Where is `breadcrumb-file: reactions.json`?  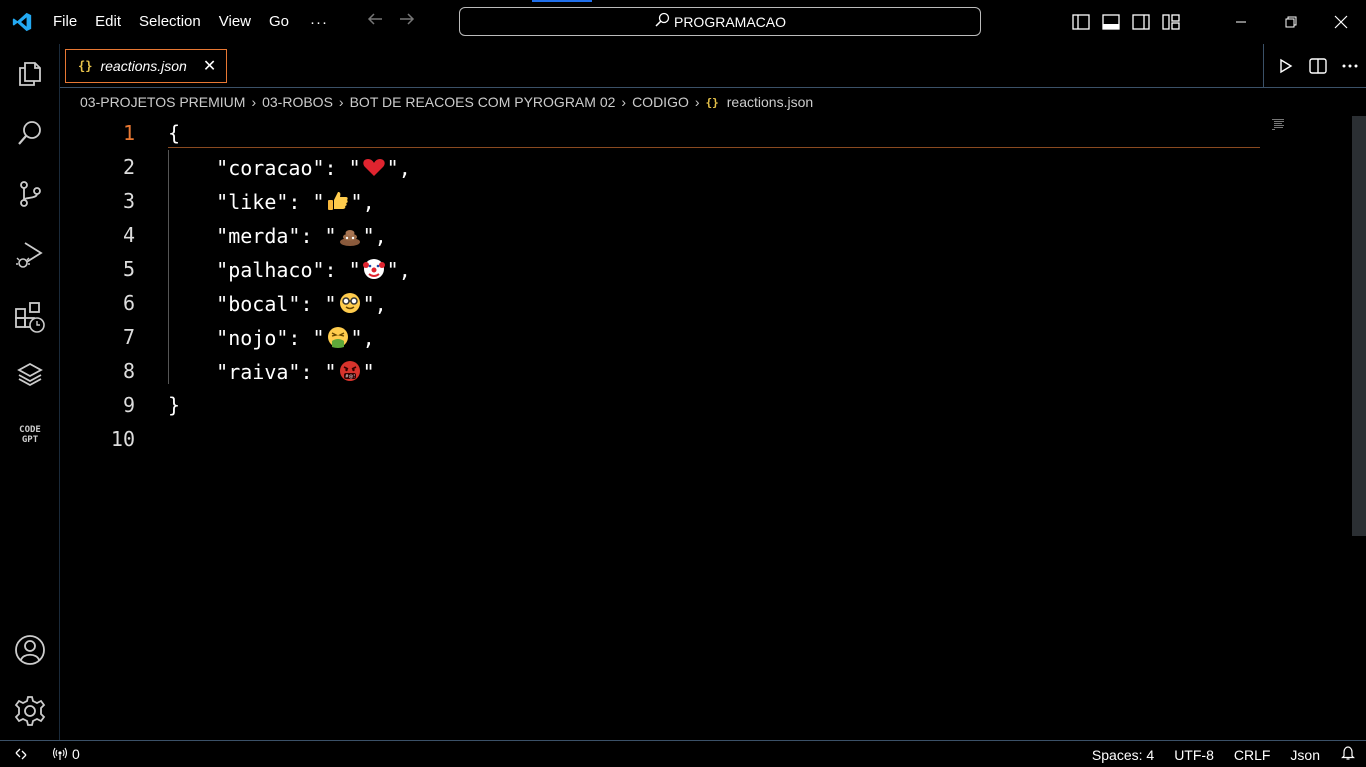
breadcrumb-file: reactions.json is located at coordinates (770, 102).